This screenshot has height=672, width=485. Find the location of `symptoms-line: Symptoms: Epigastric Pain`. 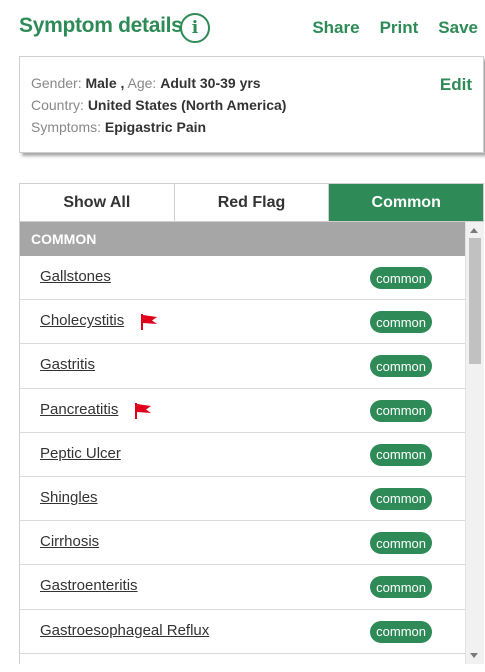

symptoms-line: Symptoms: Epigastric Pain is located at coordinates (118, 127).